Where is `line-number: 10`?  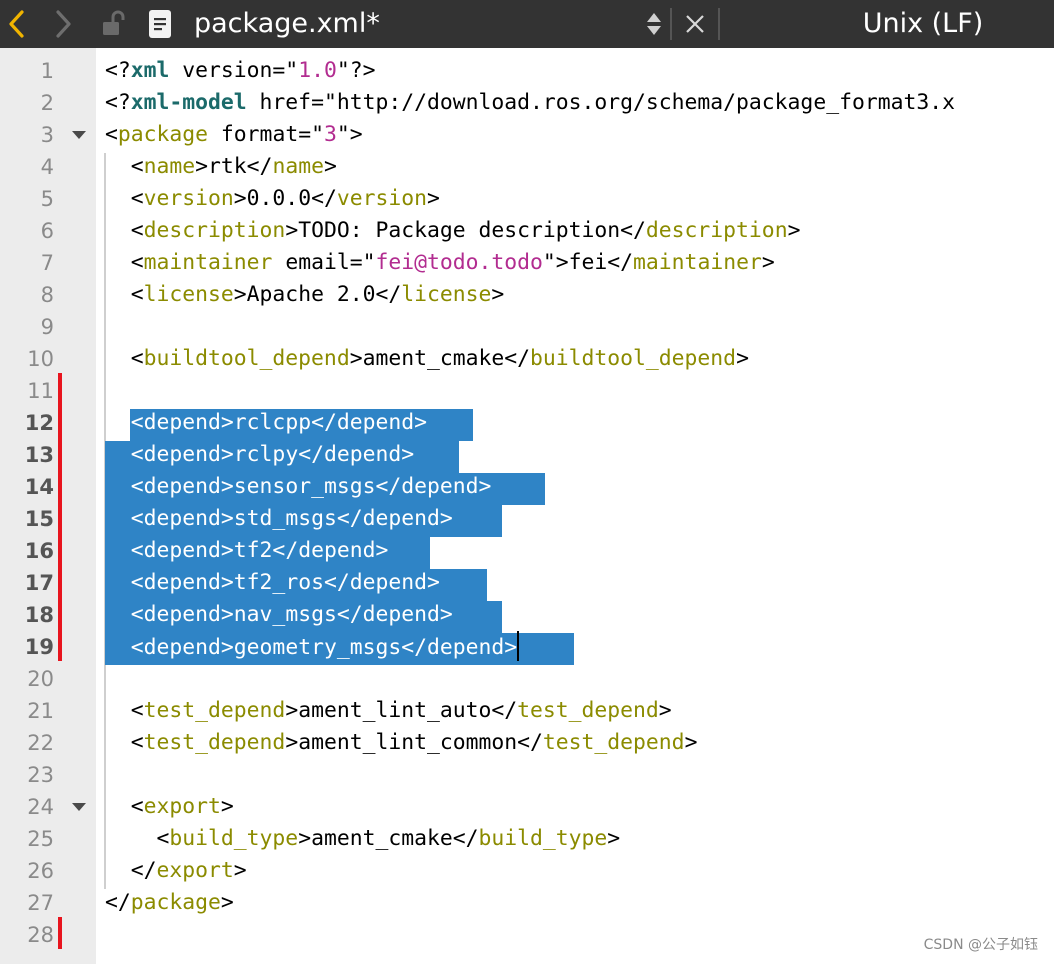
line-number: 10 is located at coordinates (40, 359).